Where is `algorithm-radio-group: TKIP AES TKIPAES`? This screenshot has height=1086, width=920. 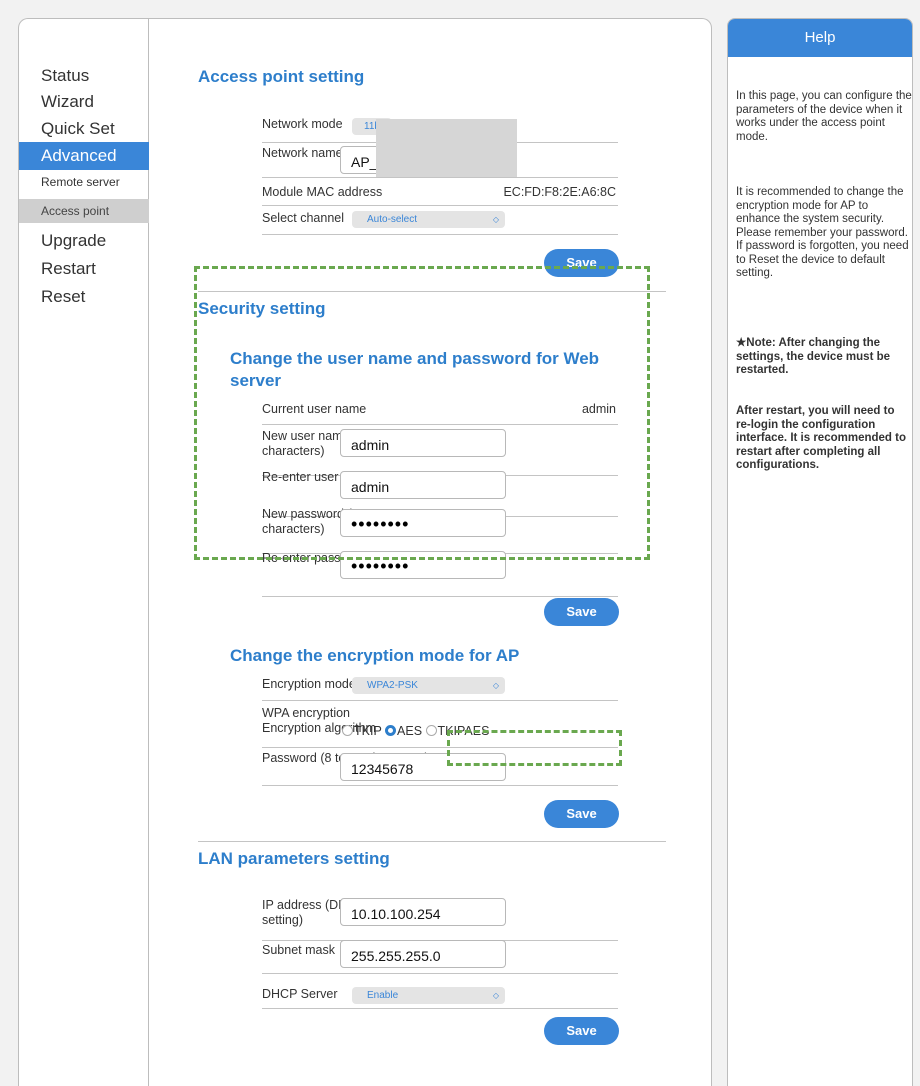
algorithm-radio-group: TKIP AES TKIPAES is located at coordinates (415, 731).